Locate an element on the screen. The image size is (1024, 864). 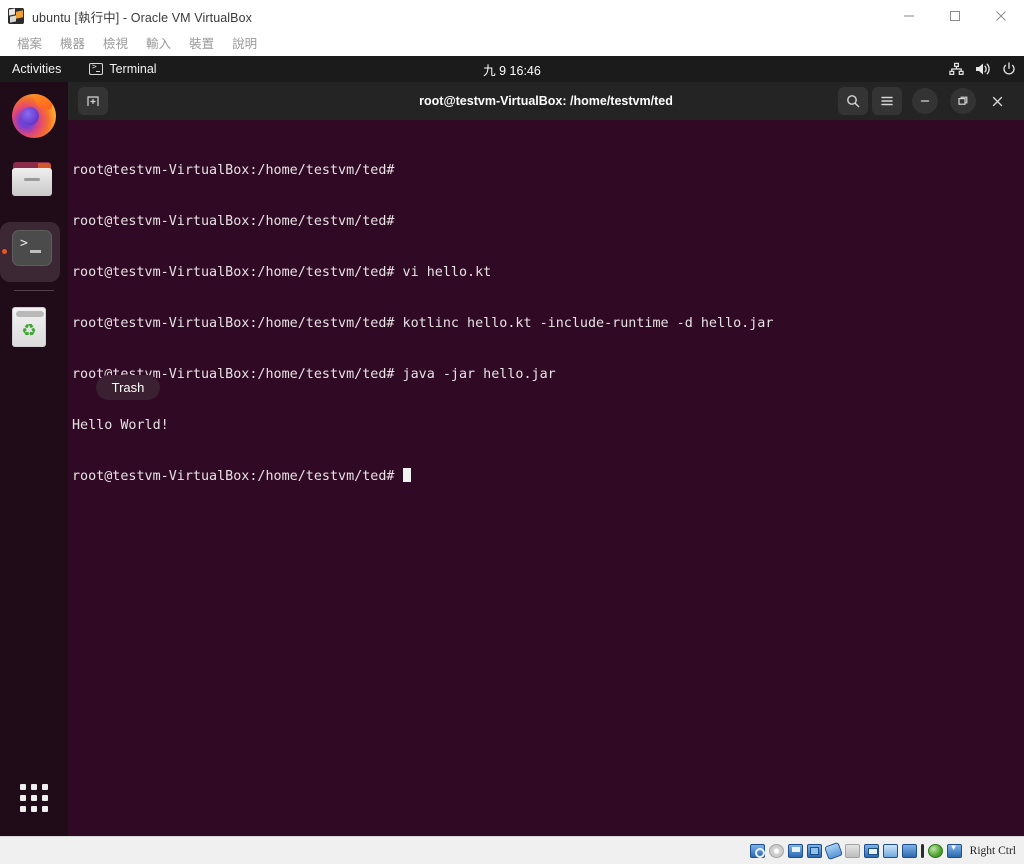
desktop-trash-label: Trash is located at coordinates (128, 387).